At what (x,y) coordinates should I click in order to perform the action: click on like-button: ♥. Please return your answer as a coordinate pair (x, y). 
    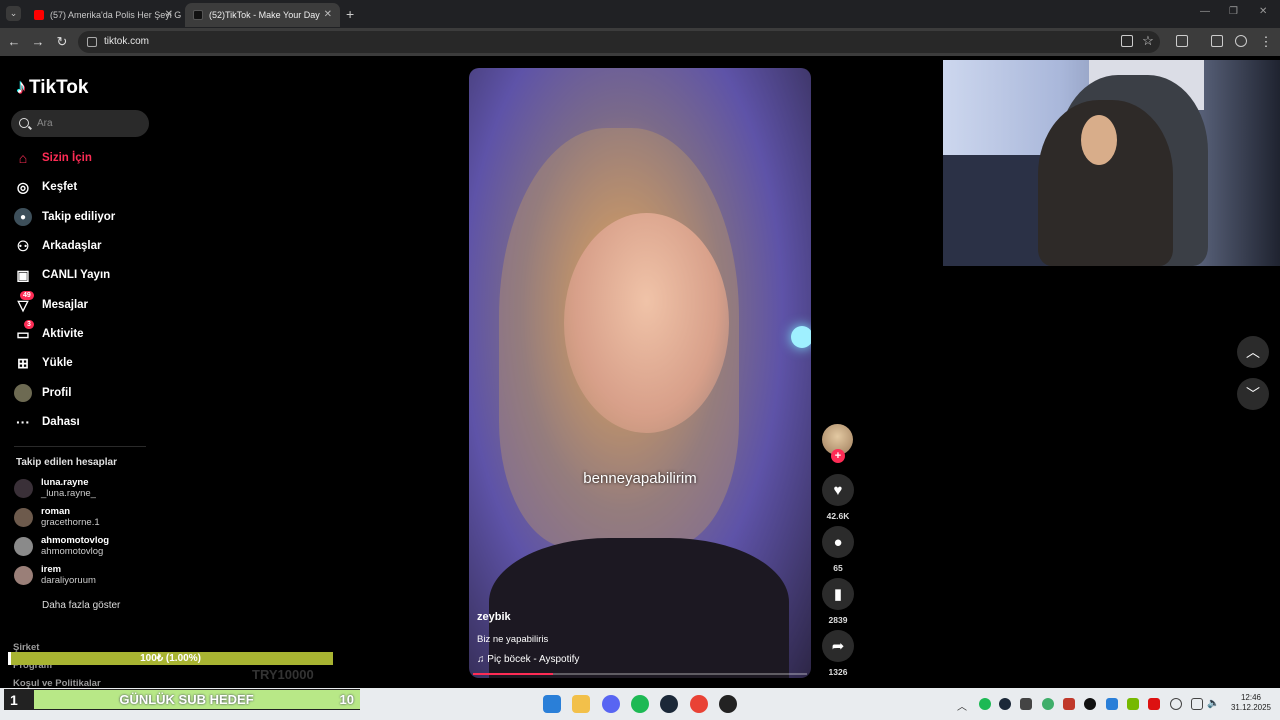
    Looking at the image, I should click on (838, 490).